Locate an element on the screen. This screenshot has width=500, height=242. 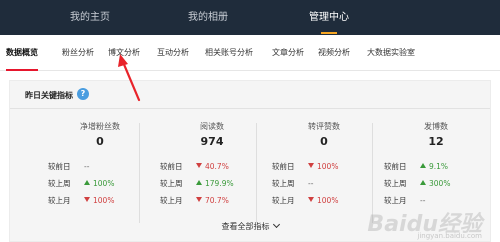
subnav-label: 粉丝分析 is located at coordinates (78, 52).